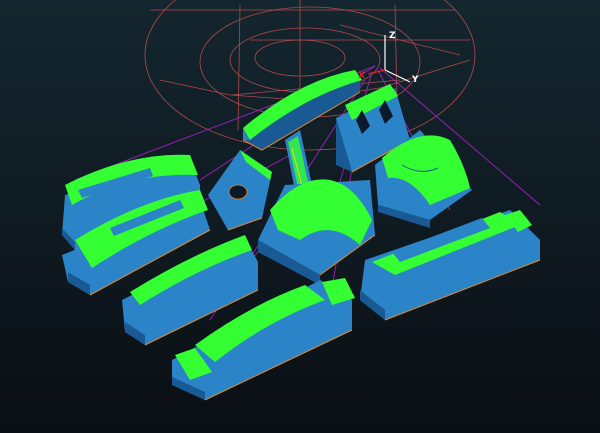 This screenshot has width=600, height=433. I want to click on y-axis-label: Y, so click(415, 80).